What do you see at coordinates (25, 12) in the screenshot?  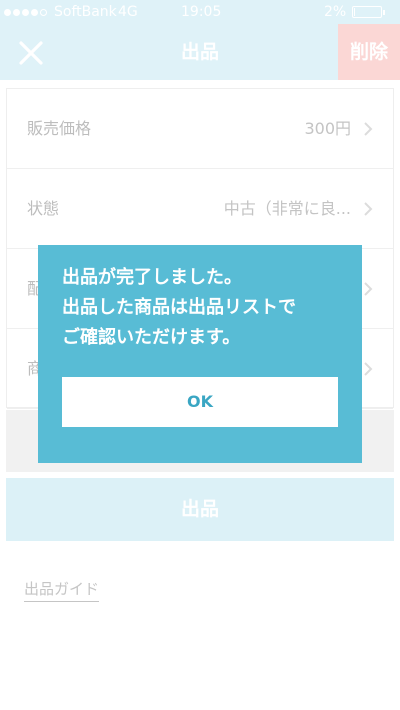 I see `signal-strength-icon` at bounding box center [25, 12].